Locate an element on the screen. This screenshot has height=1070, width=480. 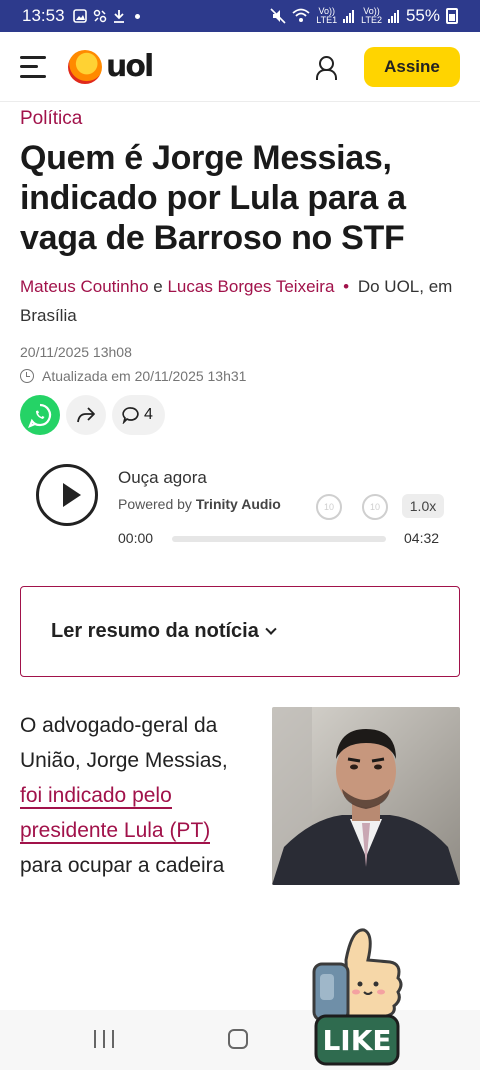
status-bar: 13:53 Vo)) LTE1 Vo)) LTE2 55% is located at coordinates (240, 16).